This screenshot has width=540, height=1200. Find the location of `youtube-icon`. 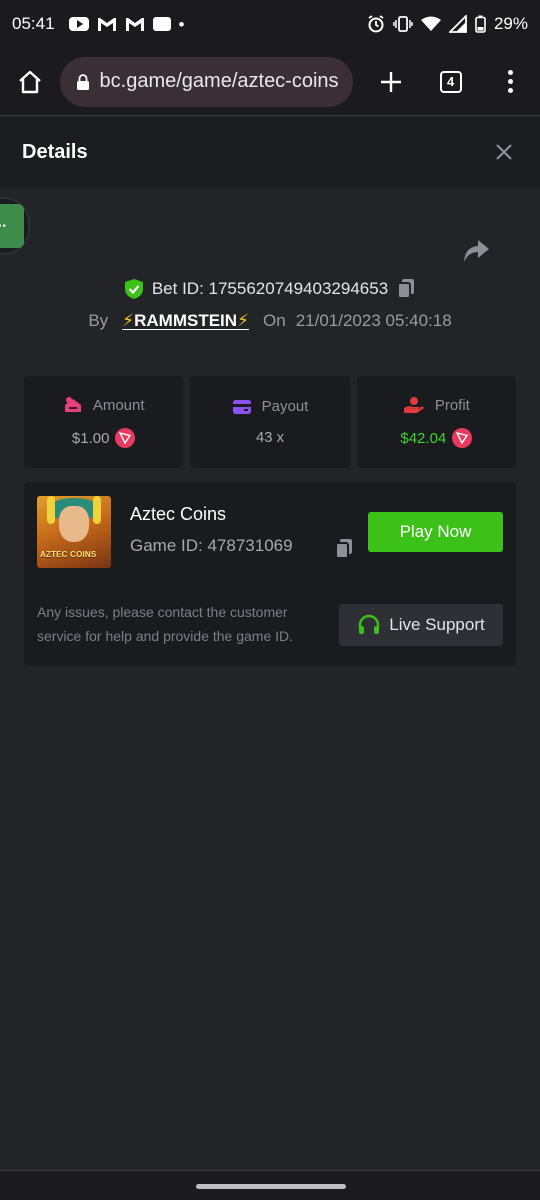

youtube-icon is located at coordinates (78, 24).